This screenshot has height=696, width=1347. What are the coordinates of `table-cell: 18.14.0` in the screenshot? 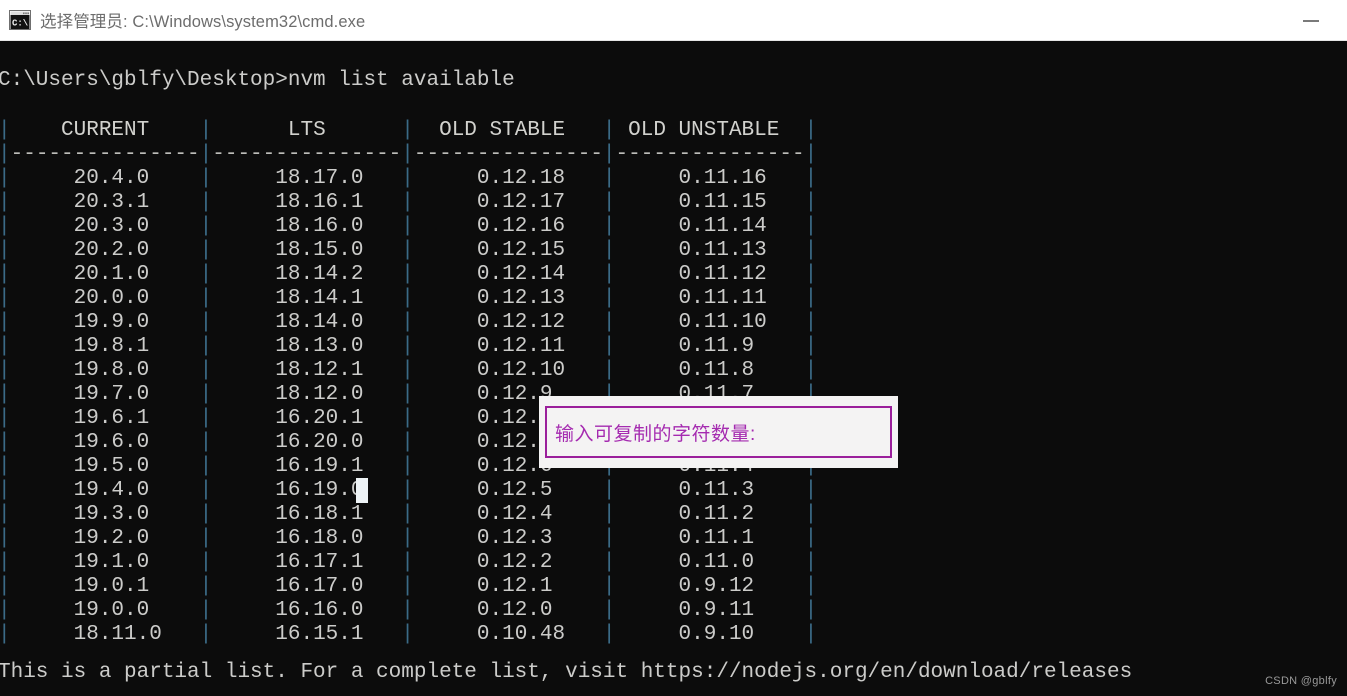 It's located at (307, 322).